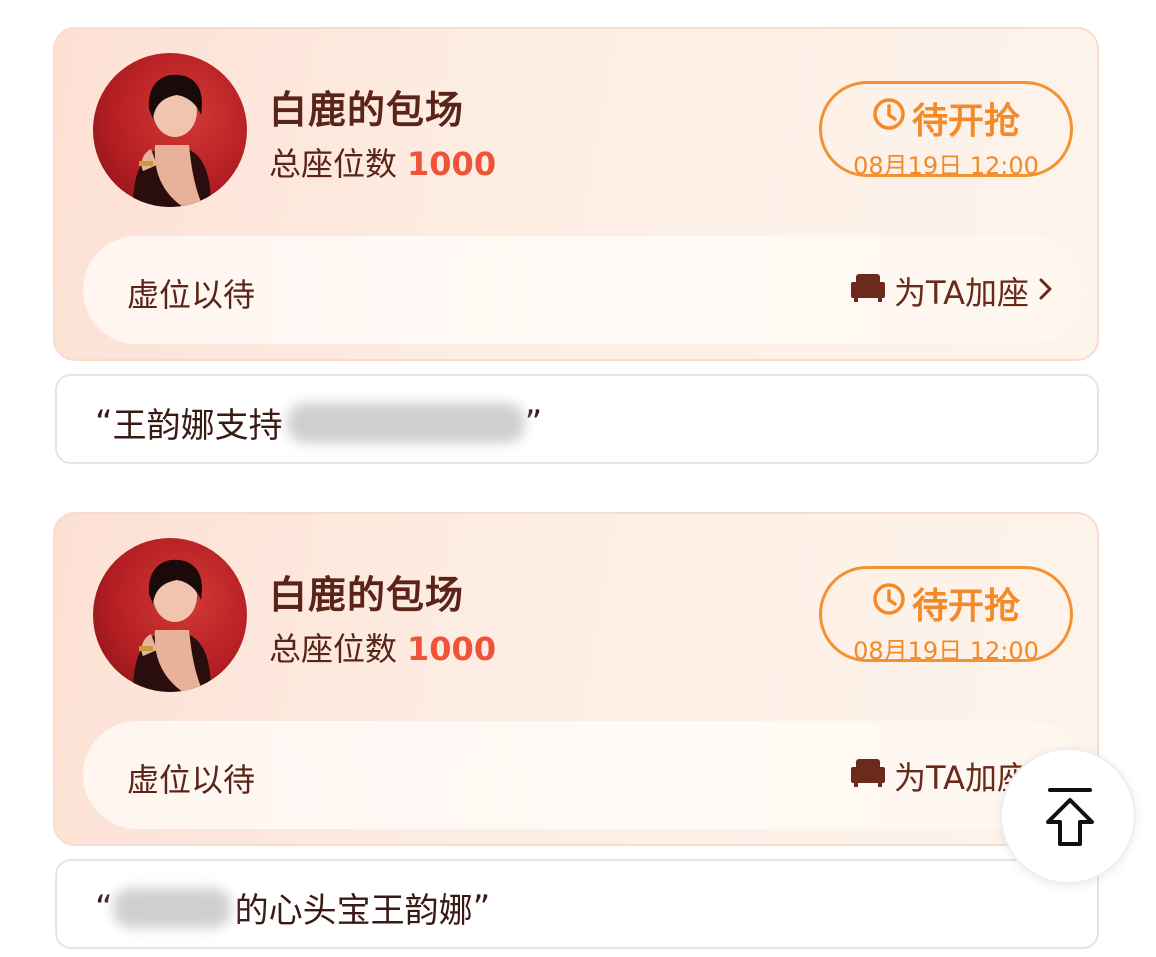  Describe the element at coordinates (1046, 291) in the screenshot. I see `chevron-right-icon` at that location.